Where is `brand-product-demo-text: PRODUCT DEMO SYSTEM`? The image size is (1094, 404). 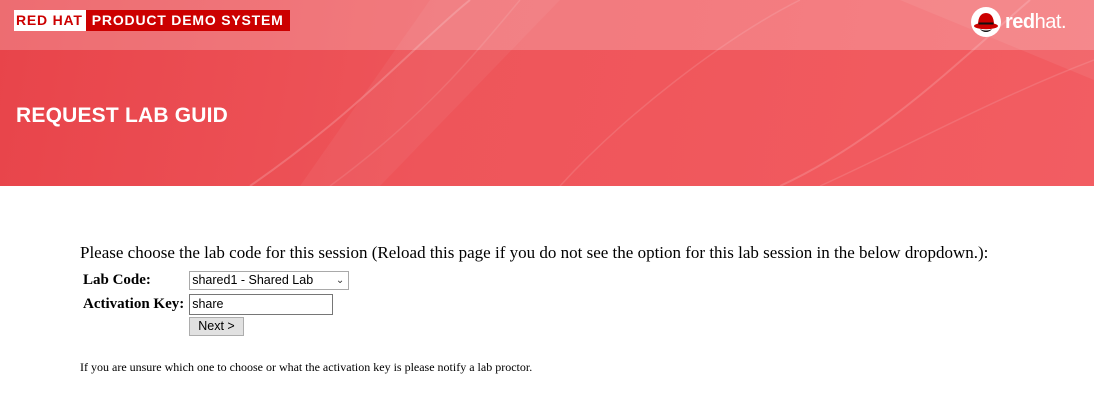 brand-product-demo-text: PRODUCT DEMO SYSTEM is located at coordinates (187, 20).